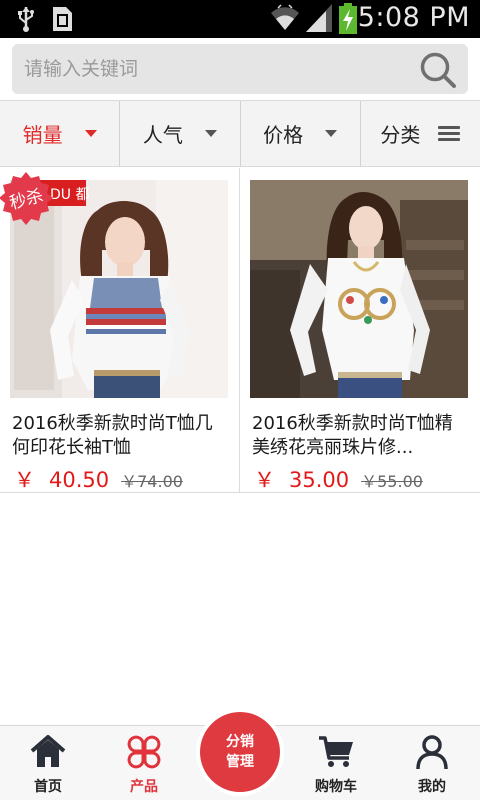  I want to click on nav-label: 购物车, so click(336, 787).